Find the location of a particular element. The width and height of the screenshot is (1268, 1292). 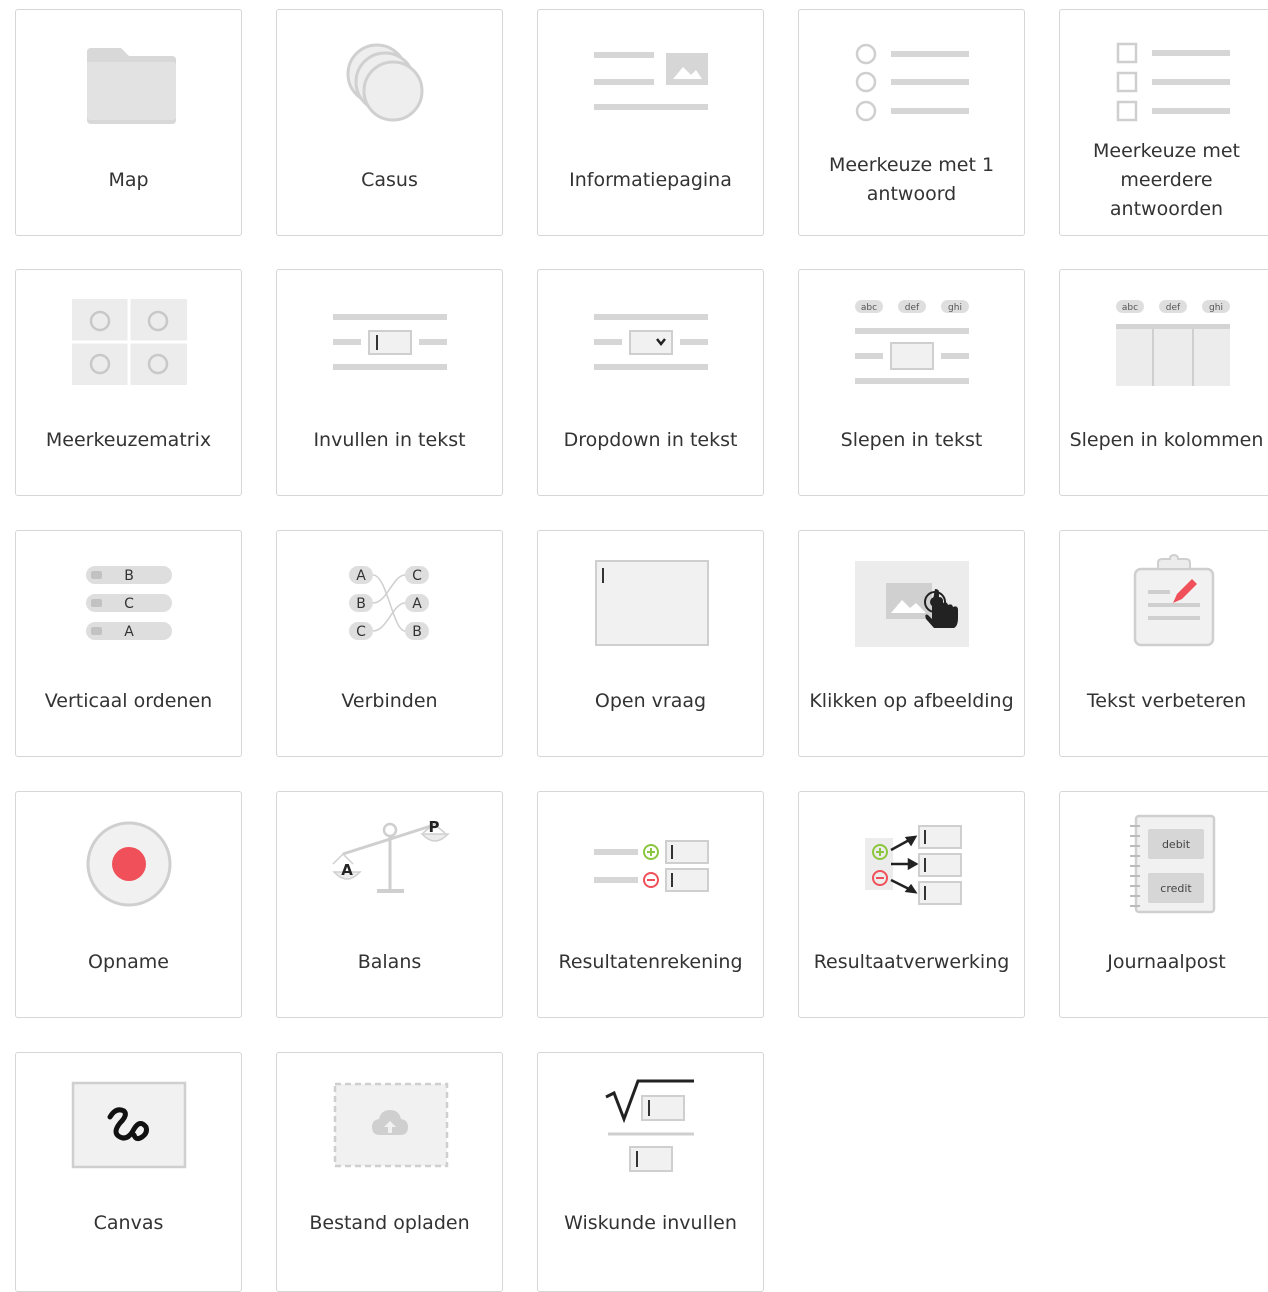

tile-label: Journaalpost is located at coordinates (1166, 961).